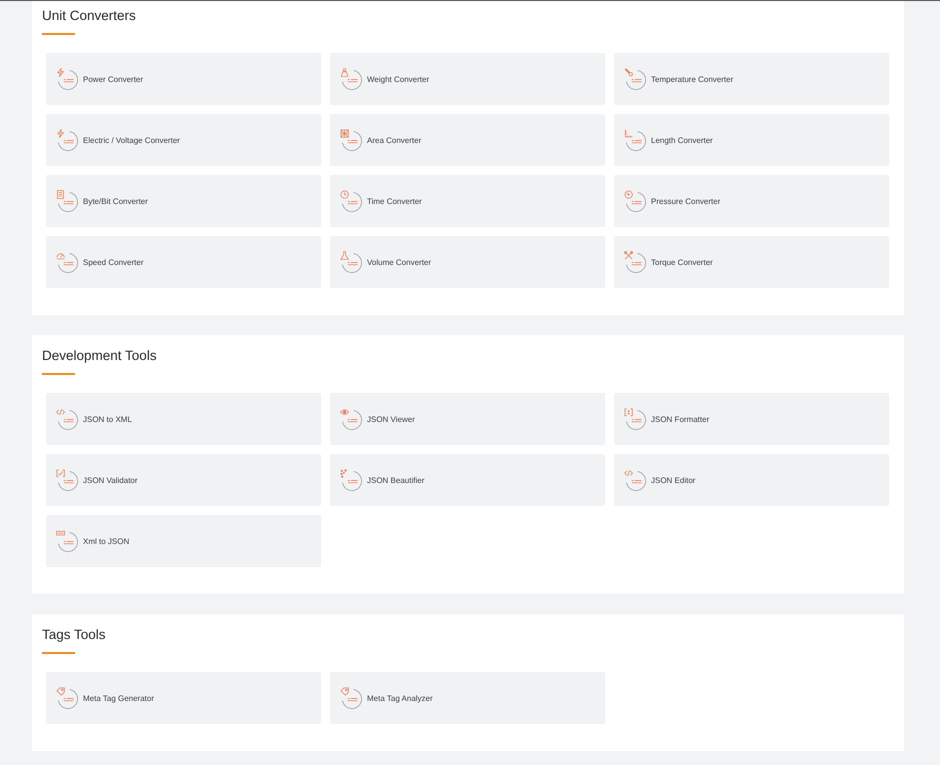  I want to click on ruler-icon, so click(635, 140).